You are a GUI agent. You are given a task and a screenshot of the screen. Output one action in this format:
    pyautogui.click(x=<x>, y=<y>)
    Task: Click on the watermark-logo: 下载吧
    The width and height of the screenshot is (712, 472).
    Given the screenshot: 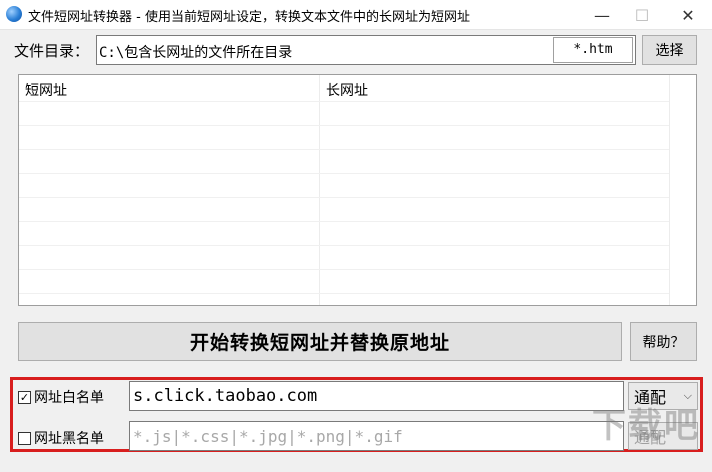 What is the action you would take?
    pyautogui.click(x=646, y=426)
    